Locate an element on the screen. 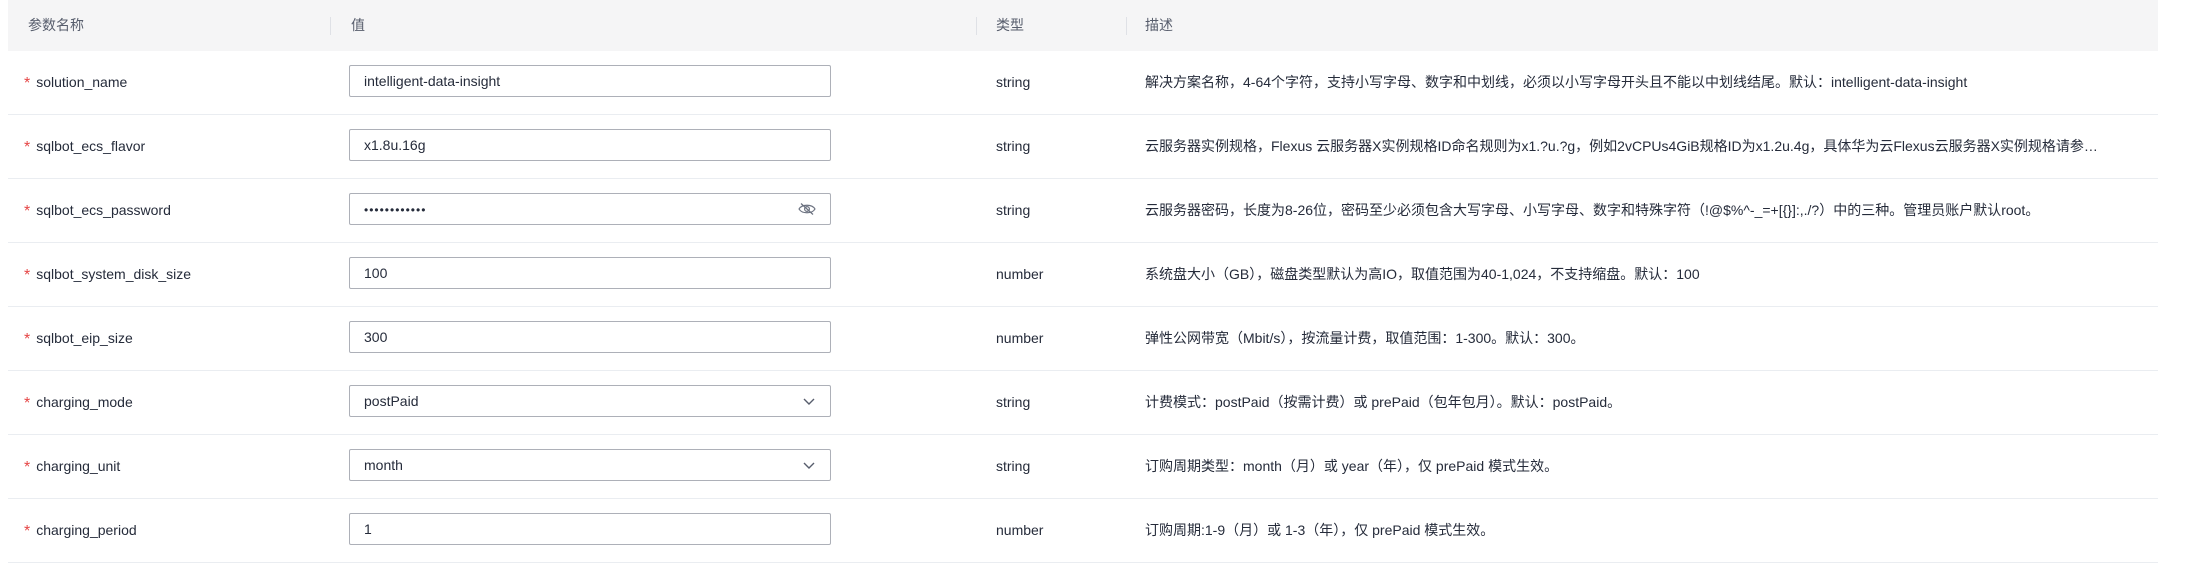 Image resolution: width=2185 pixels, height=582 pixels. param-name-cell: * charging_mode is located at coordinates (78, 402).